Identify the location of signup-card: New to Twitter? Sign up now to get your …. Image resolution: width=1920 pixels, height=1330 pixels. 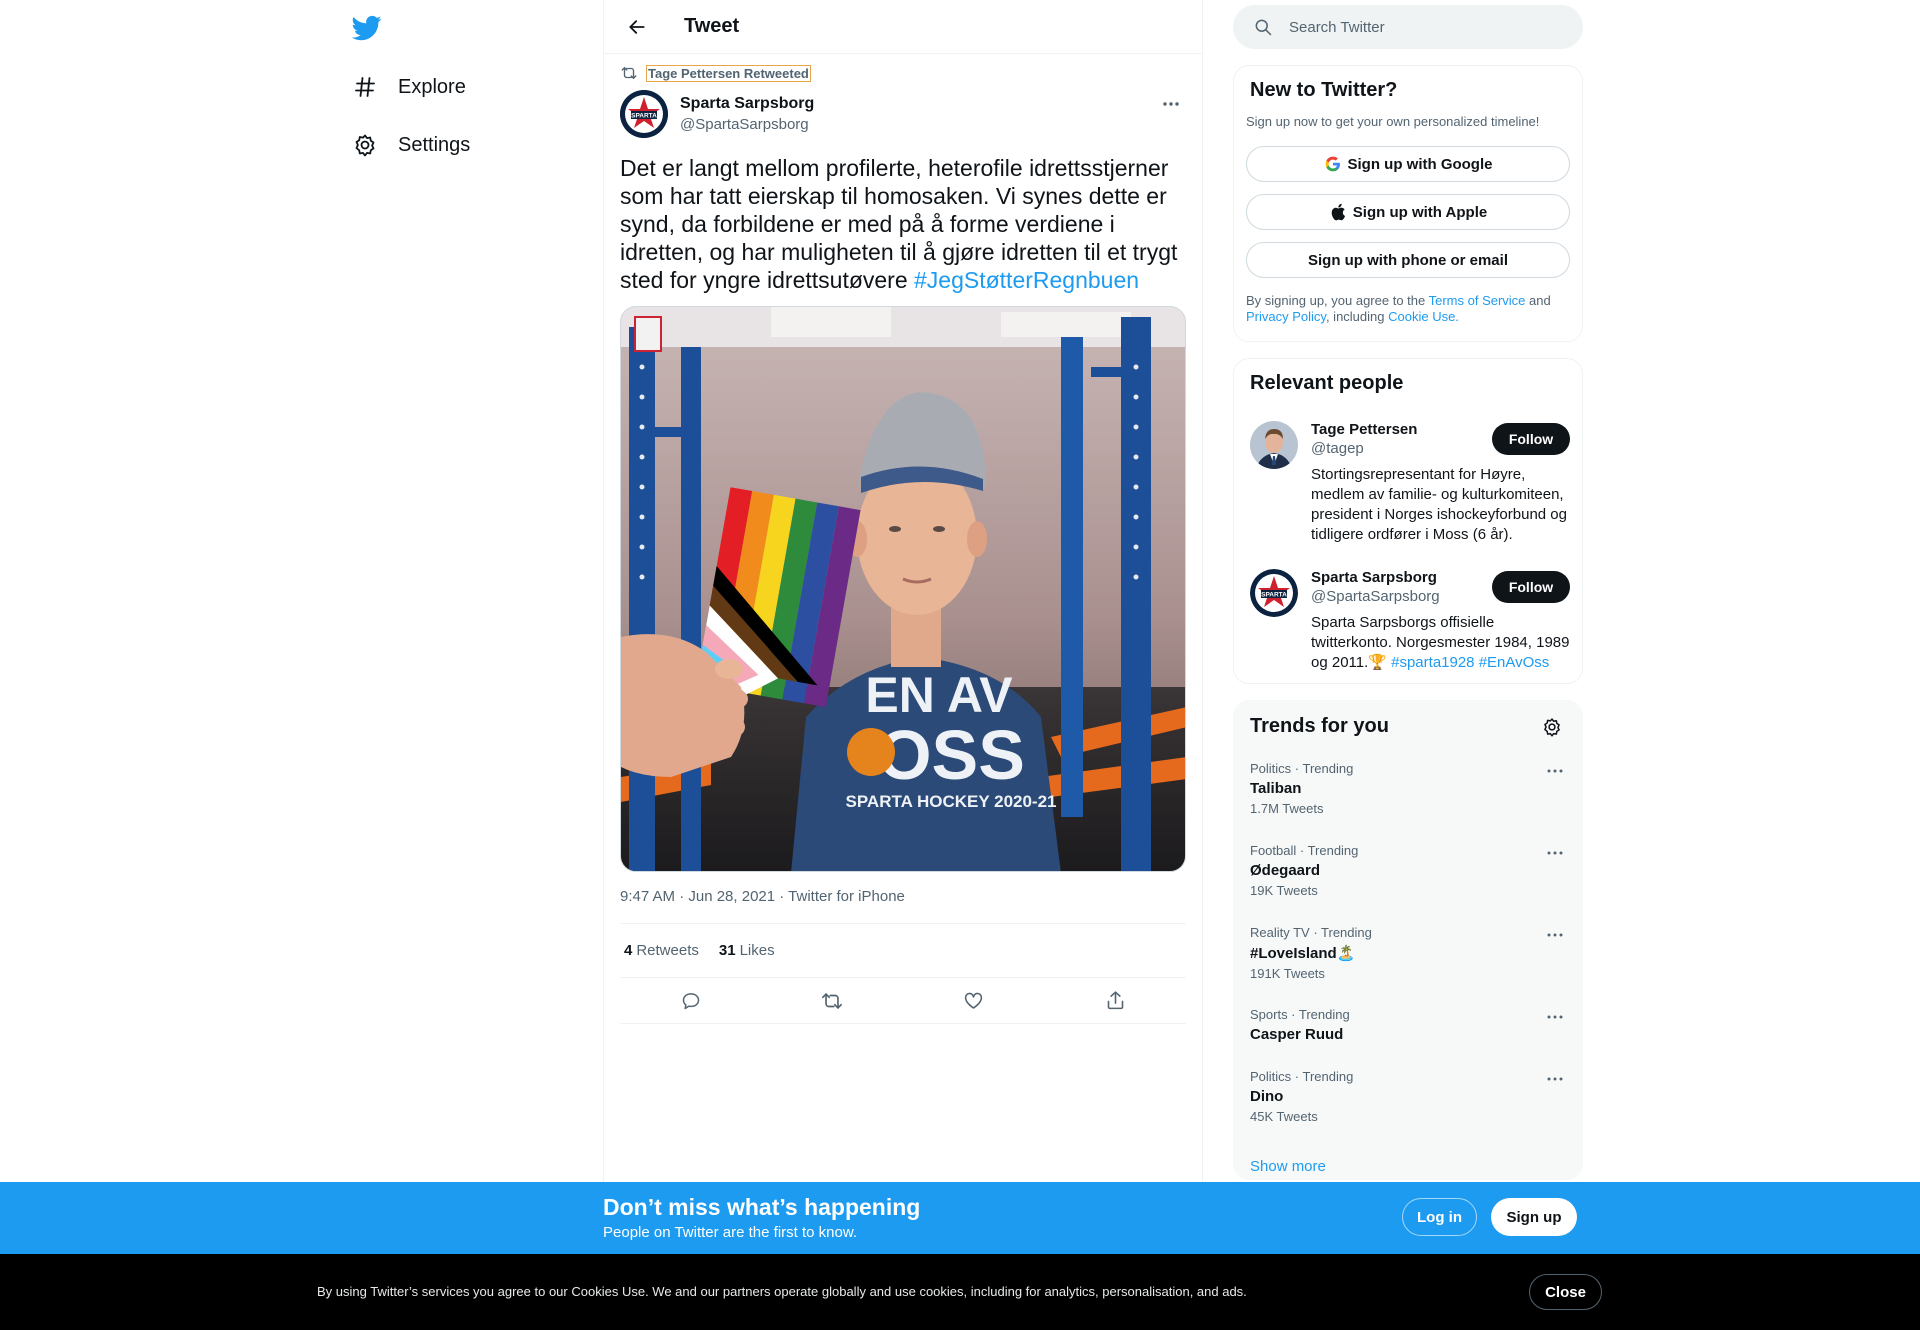
(1408, 203).